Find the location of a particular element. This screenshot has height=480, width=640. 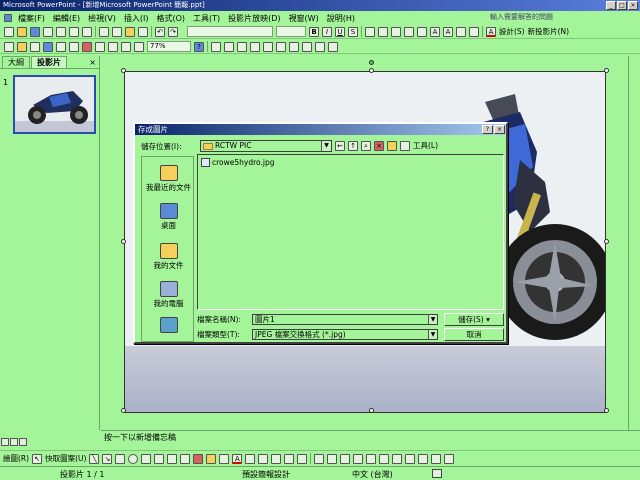

autoshapes-button: 快取圖案(U) is located at coordinates (65, 458).